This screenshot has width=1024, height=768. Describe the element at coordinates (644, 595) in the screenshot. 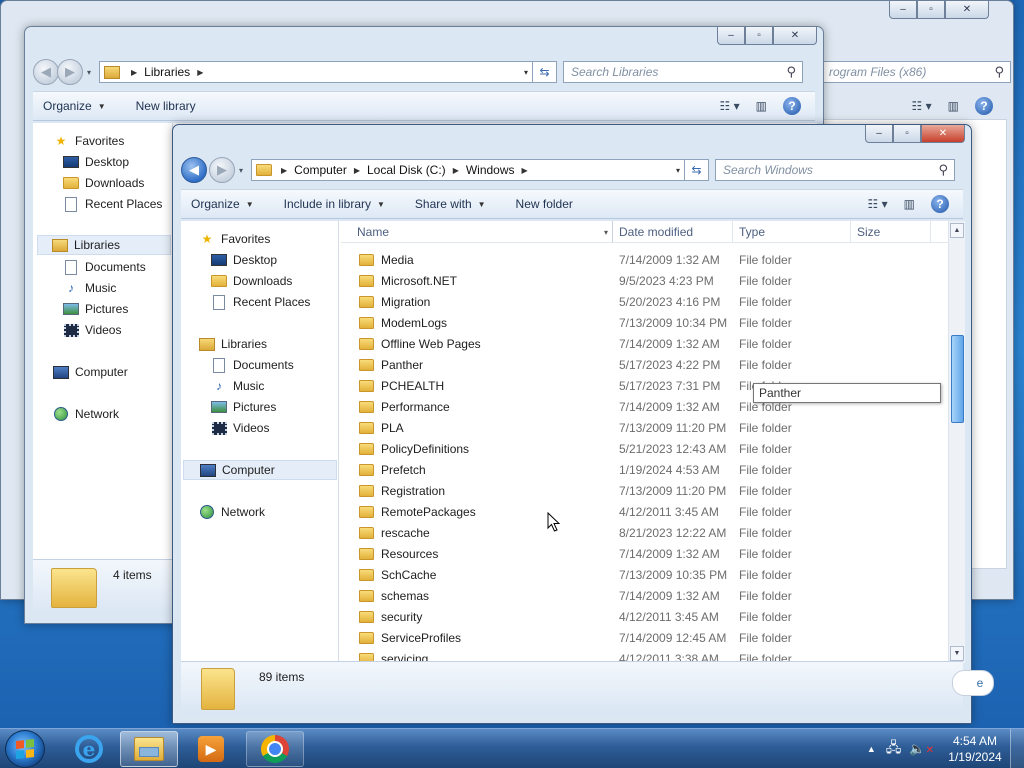

I see `file-row: schemas 7/14/2009 1:32 AM File folder` at that location.